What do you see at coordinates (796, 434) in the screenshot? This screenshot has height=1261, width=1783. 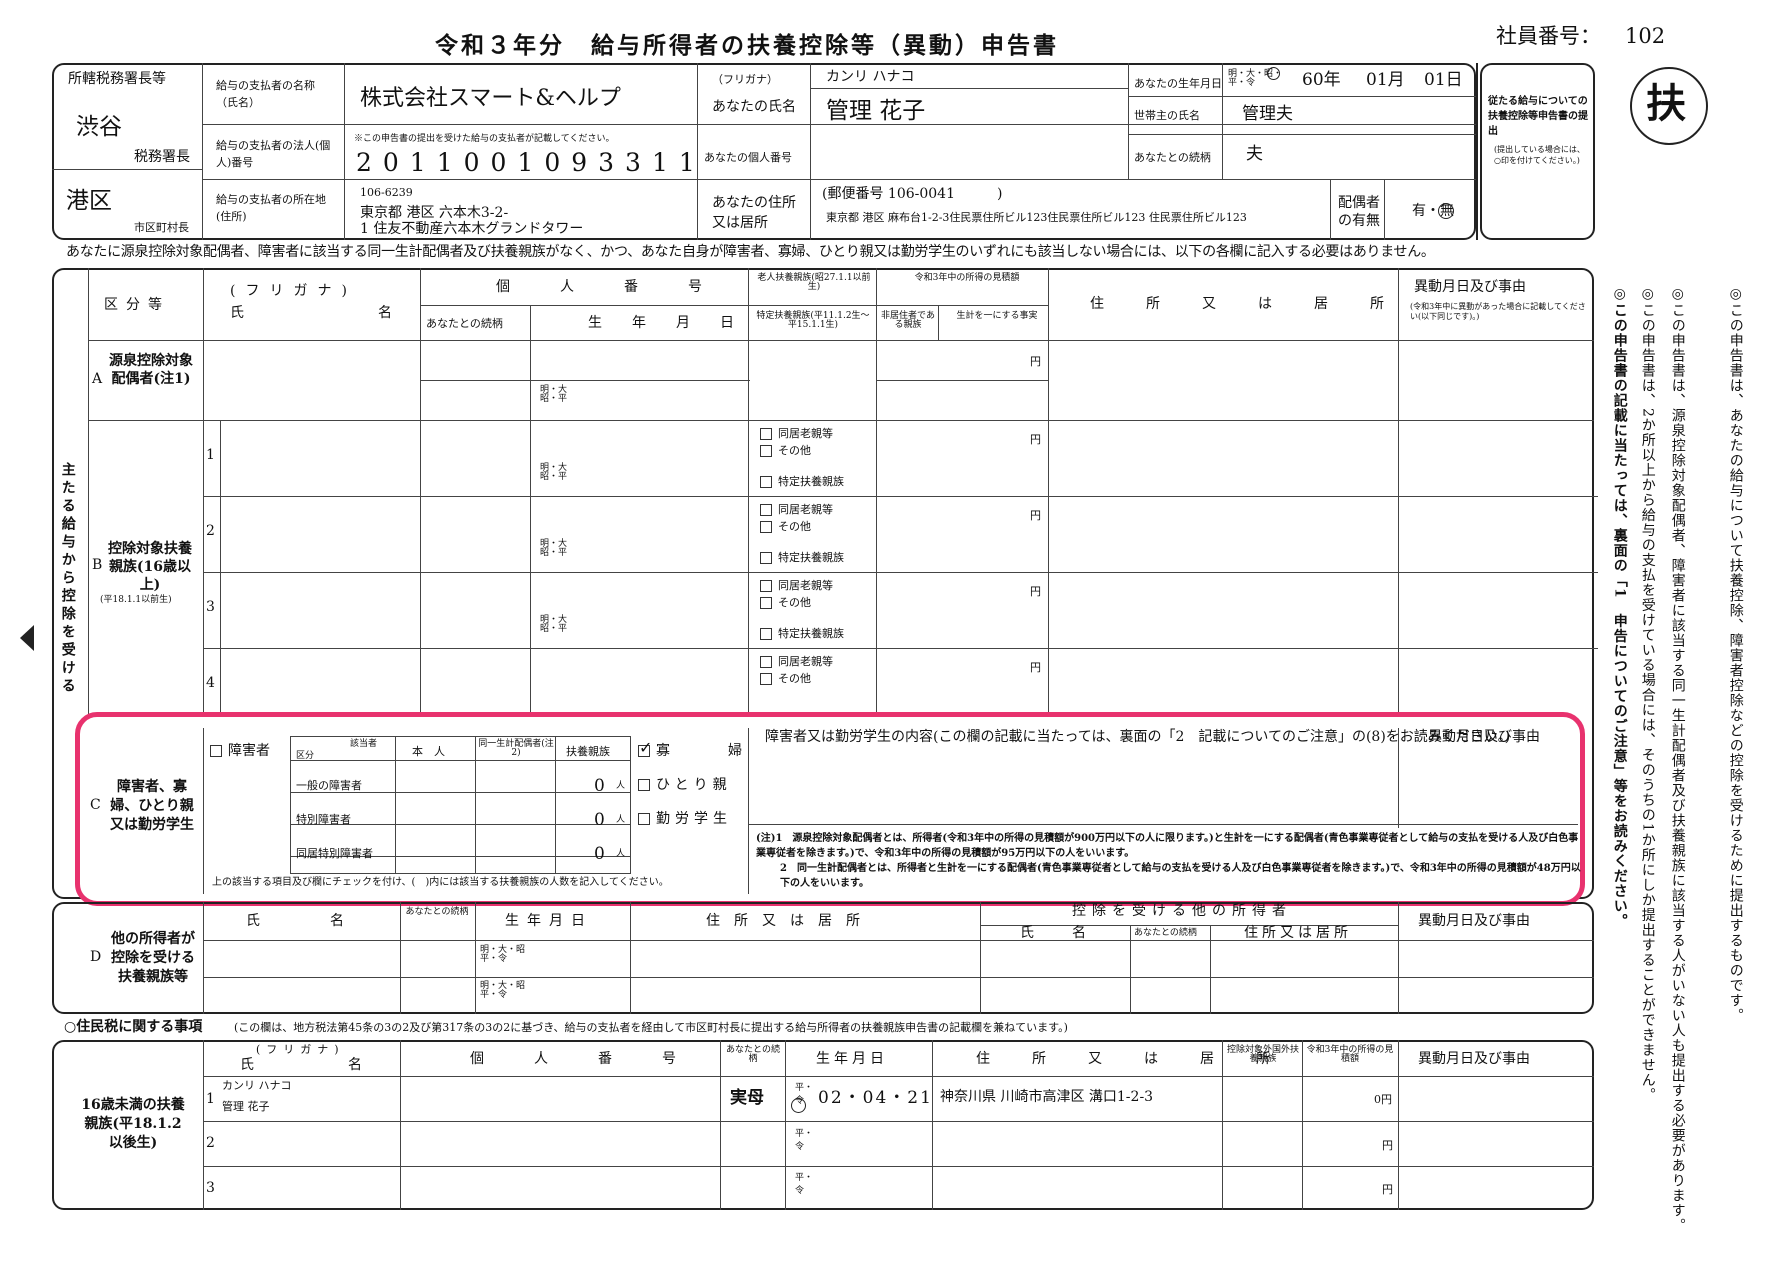 I see `b1-doukyo: 同居老親等` at bounding box center [796, 434].